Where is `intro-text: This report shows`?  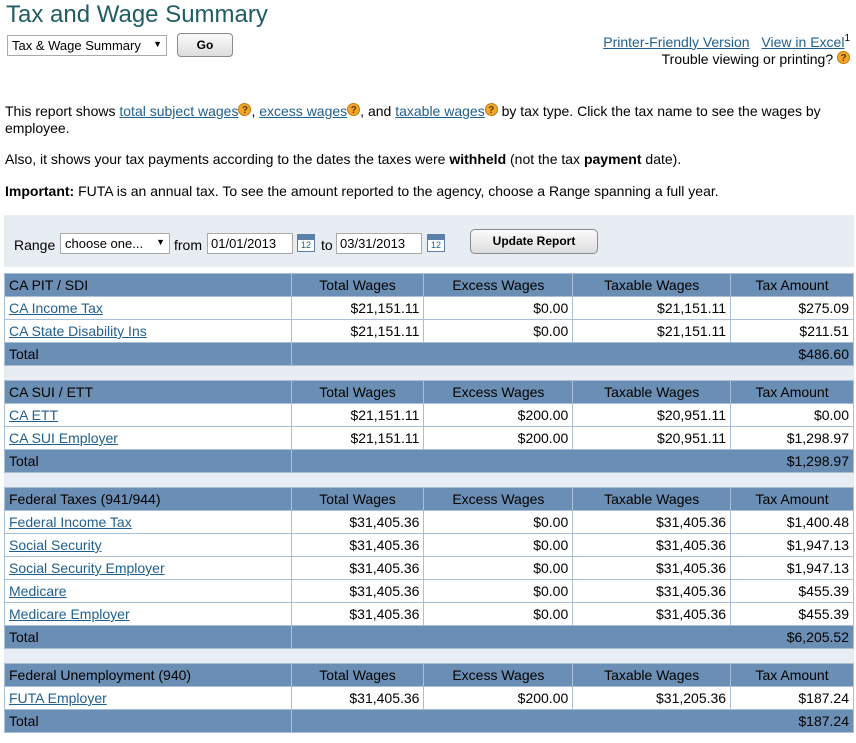 intro-text: This report shows is located at coordinates (62, 111).